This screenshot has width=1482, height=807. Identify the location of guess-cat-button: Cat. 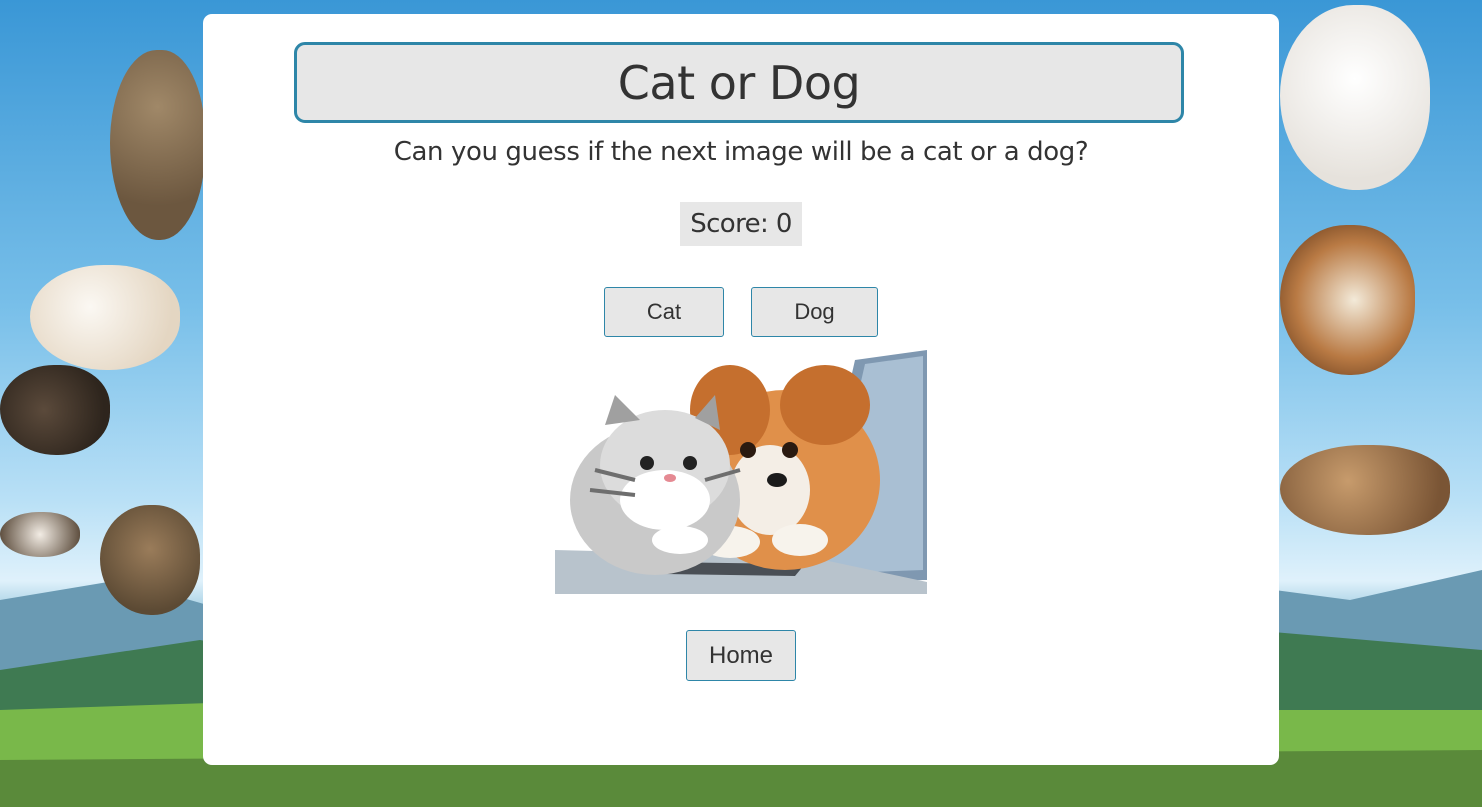
(664, 312).